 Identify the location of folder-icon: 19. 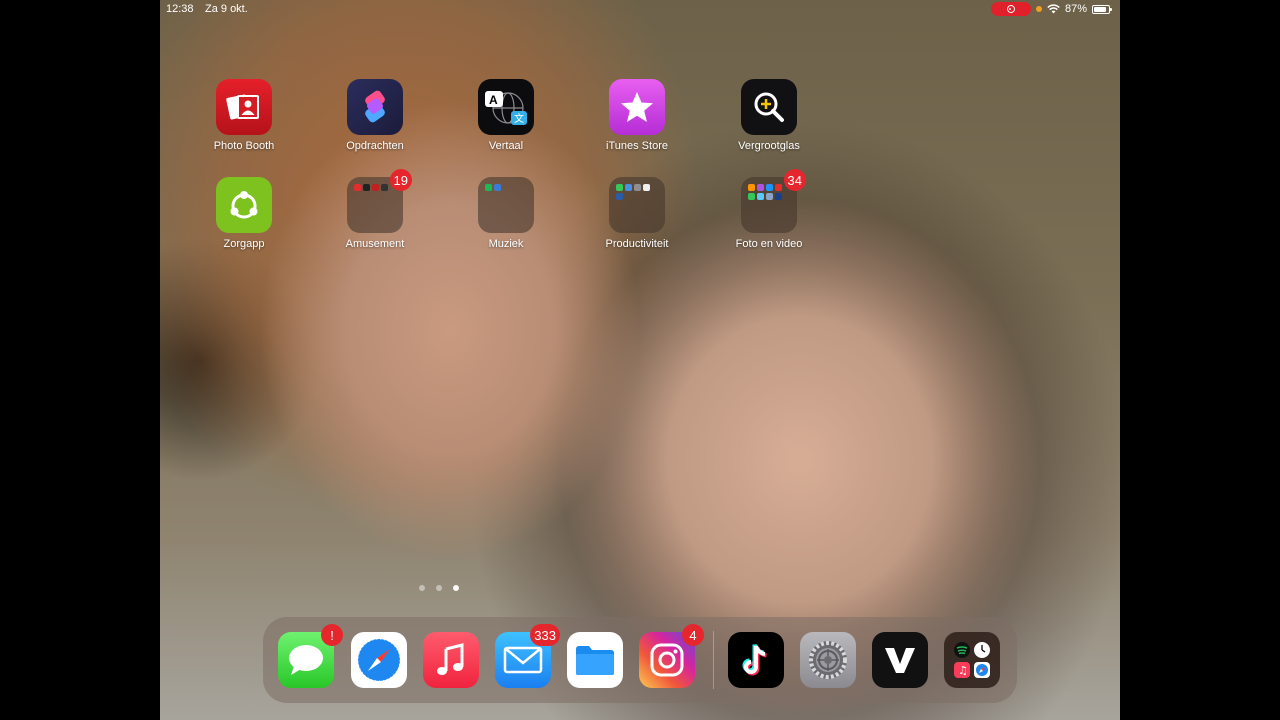
(379, 201).